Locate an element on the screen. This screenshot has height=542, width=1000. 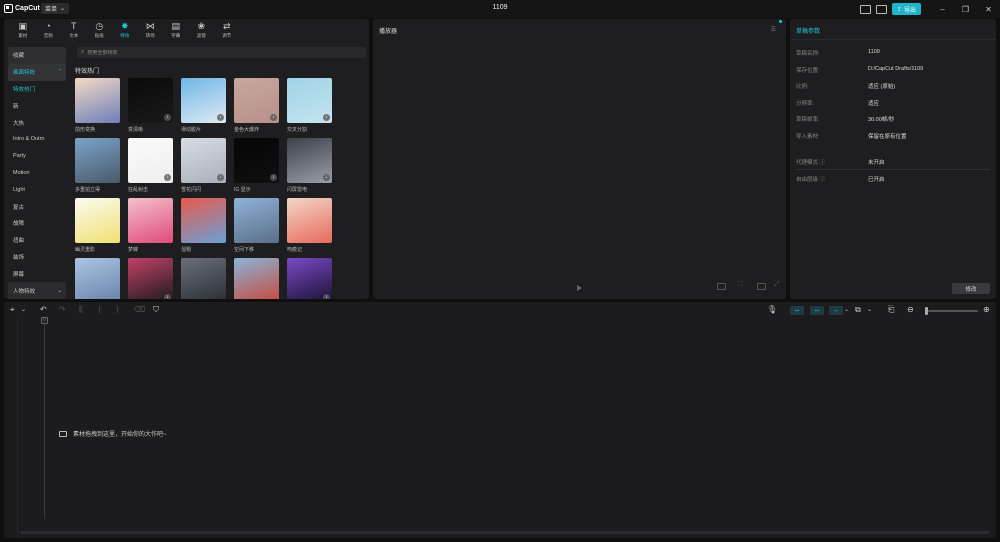
effect-card: ↓ 金色大爆炸 is located at coordinates (256, 105).